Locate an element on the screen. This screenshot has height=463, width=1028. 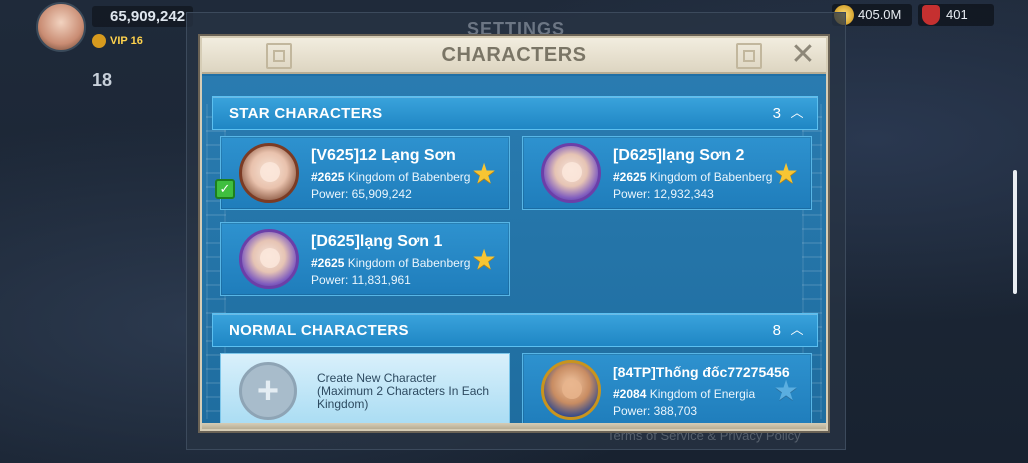
character-name: [D625]lạng Sơn 2 is located at coordinates (679, 155).